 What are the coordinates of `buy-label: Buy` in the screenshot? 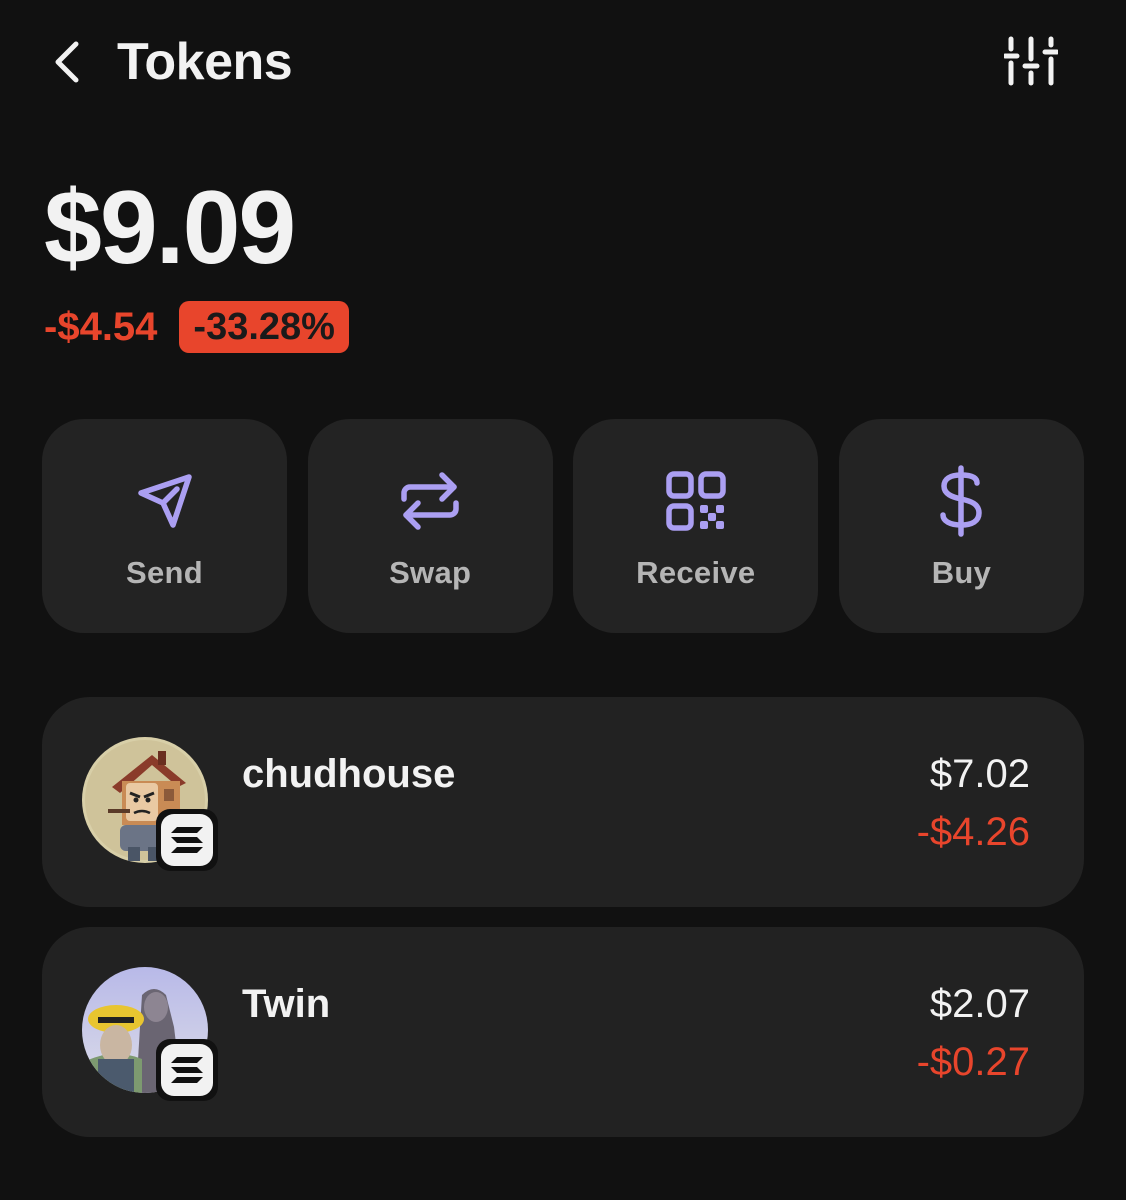 It's located at (961, 572).